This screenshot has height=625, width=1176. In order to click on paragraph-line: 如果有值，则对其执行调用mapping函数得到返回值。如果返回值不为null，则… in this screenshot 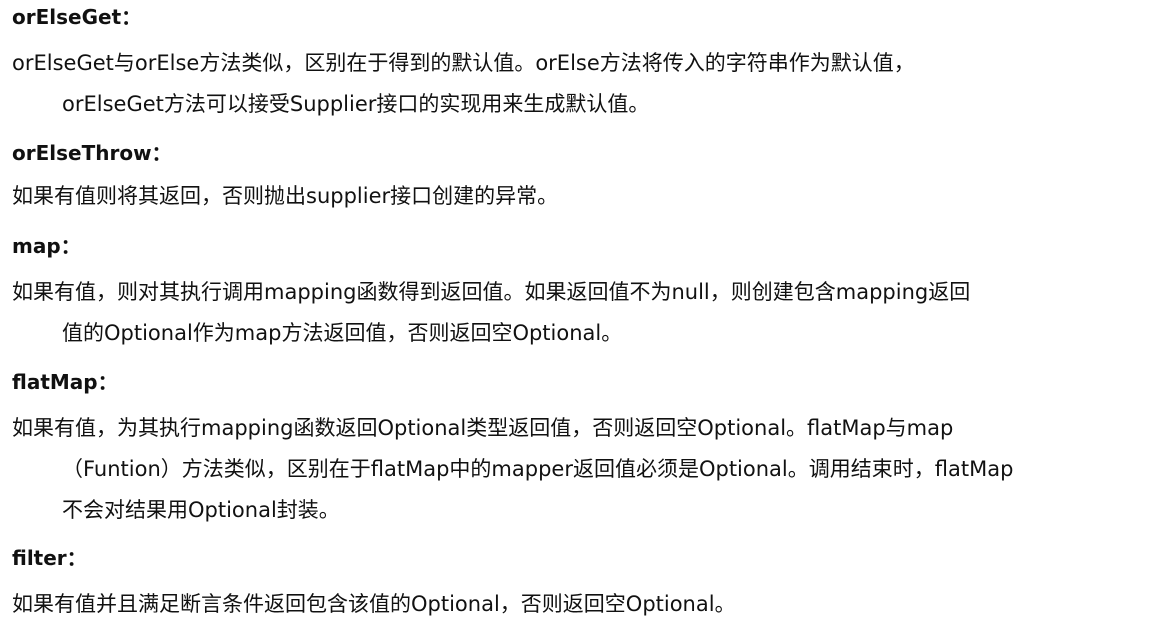, I will do `click(491, 292)`.